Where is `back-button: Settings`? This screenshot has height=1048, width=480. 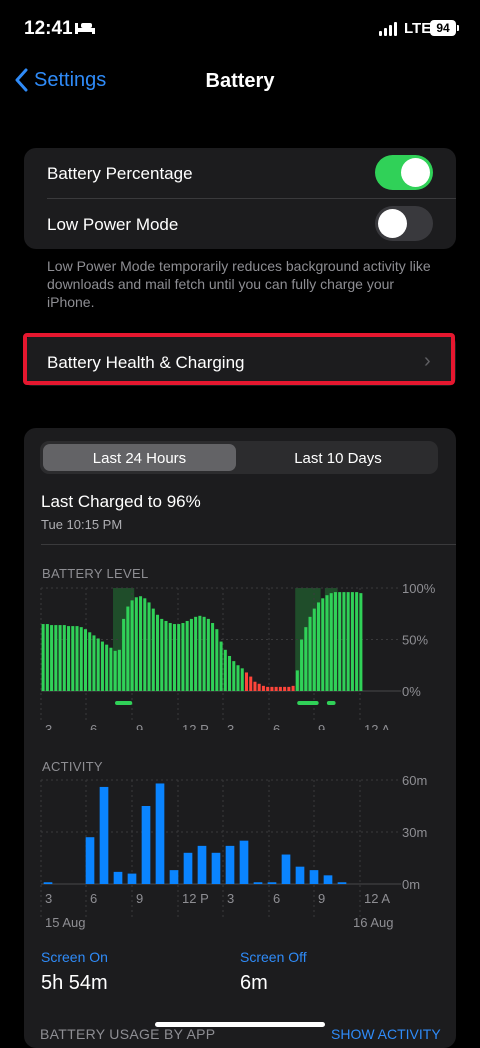
back-button: Settings is located at coordinates (60, 80).